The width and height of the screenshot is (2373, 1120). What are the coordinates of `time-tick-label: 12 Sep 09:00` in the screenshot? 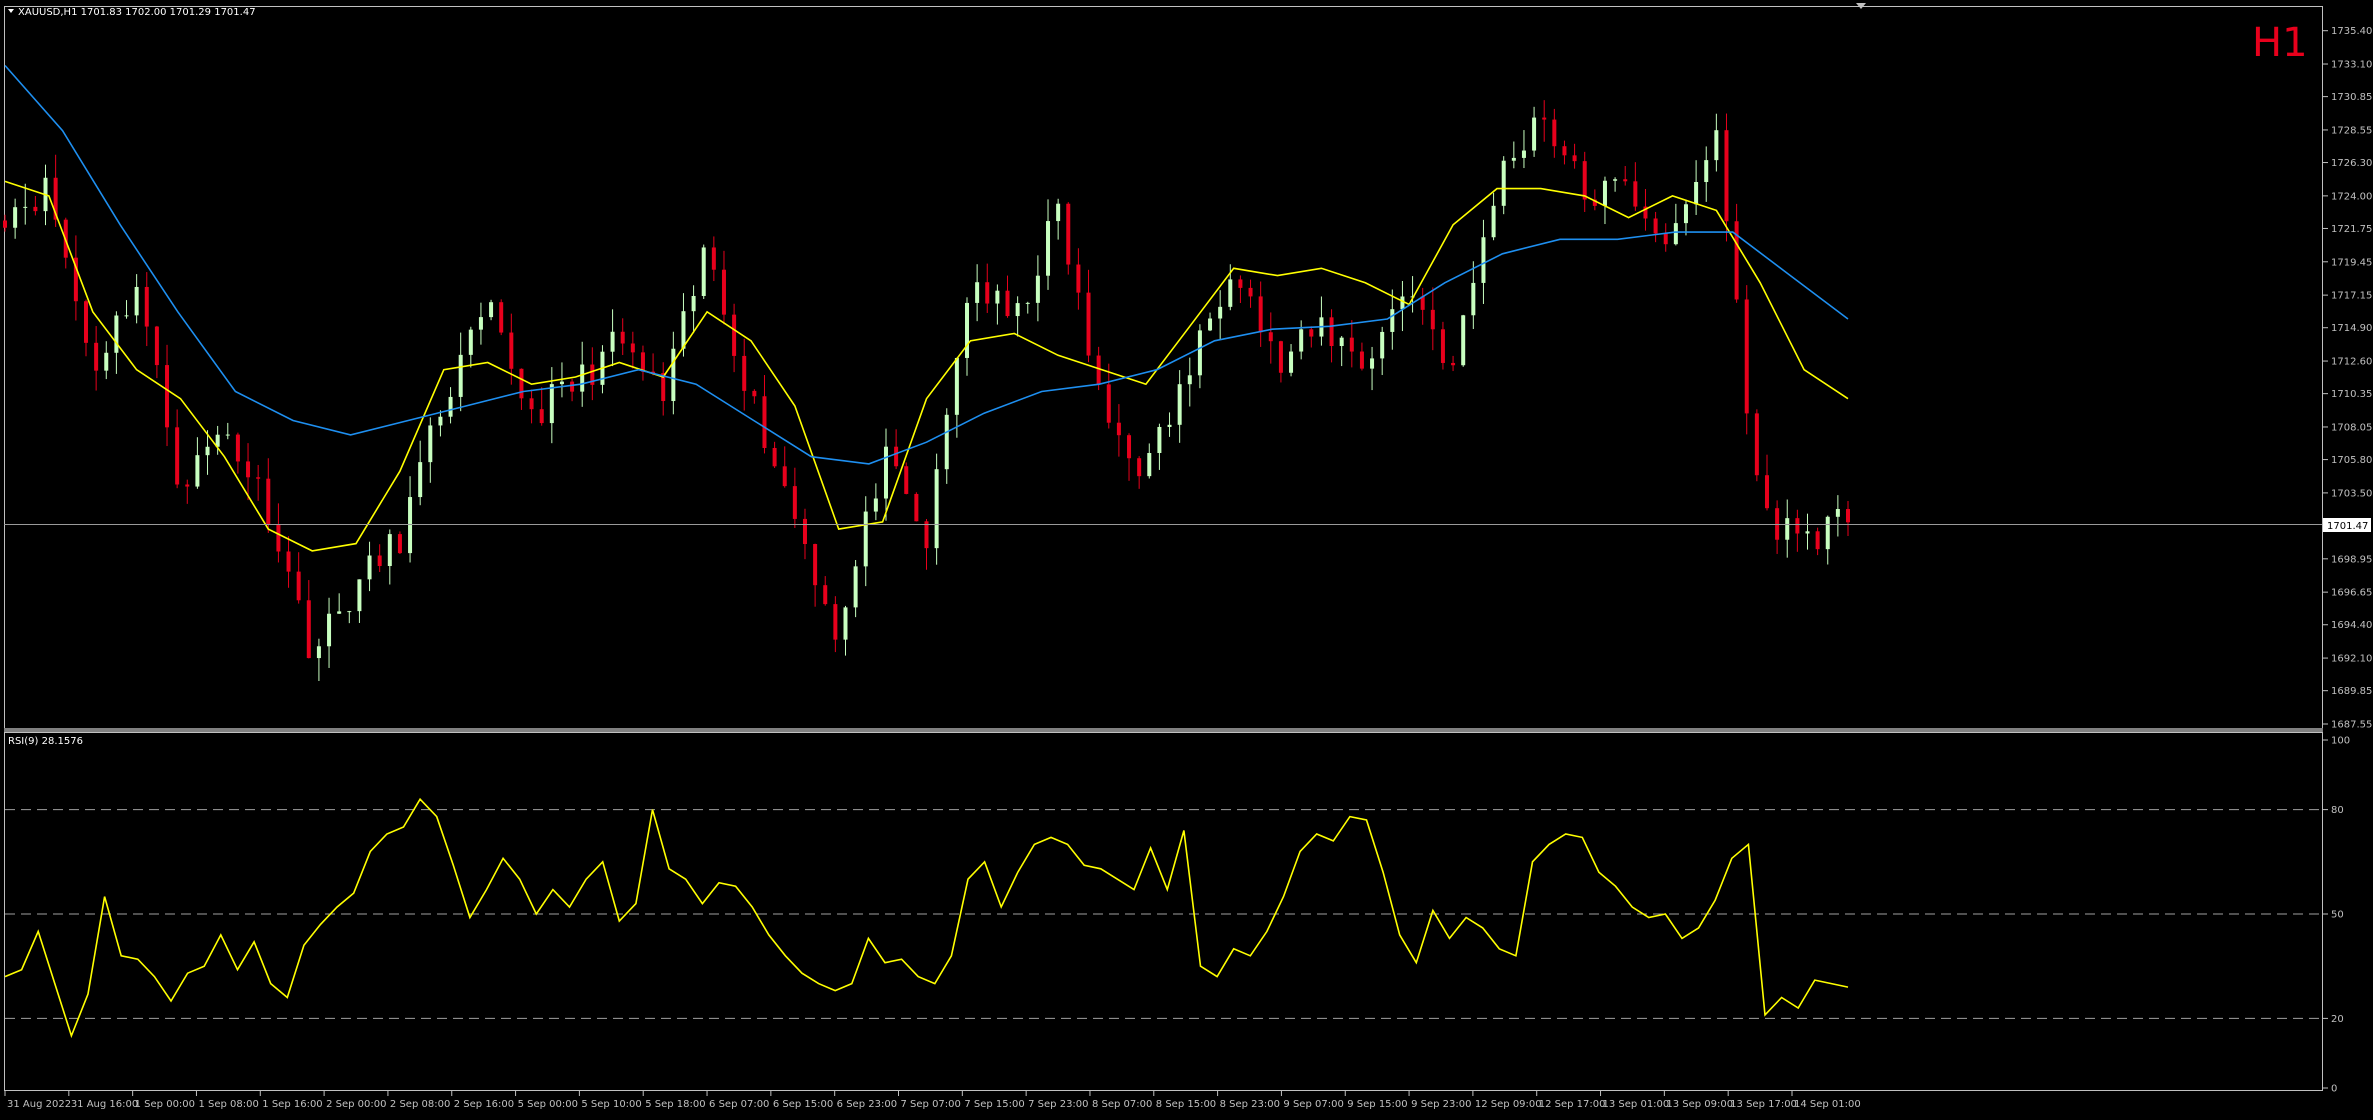 It's located at (1508, 1104).